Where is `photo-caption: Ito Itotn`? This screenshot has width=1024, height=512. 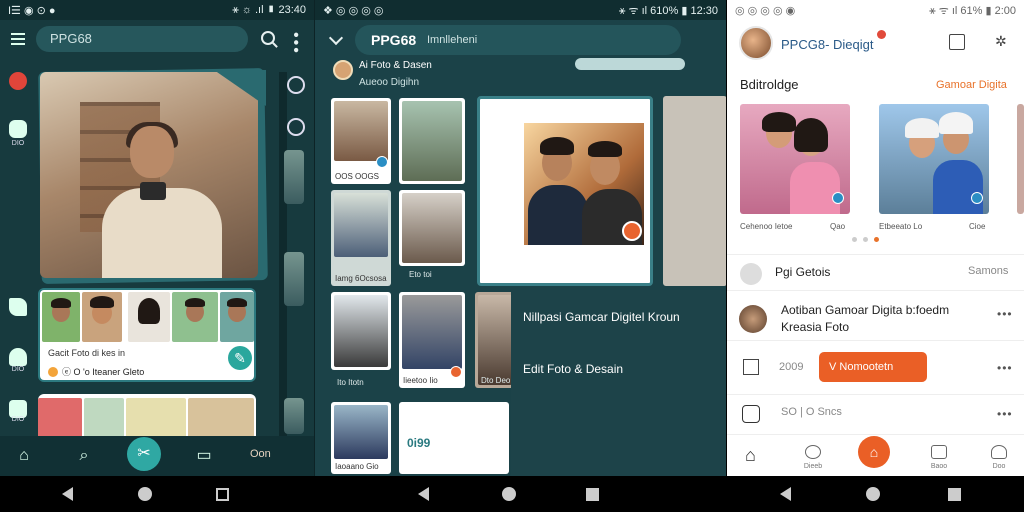 photo-caption: Ito Itotn is located at coordinates (350, 382).